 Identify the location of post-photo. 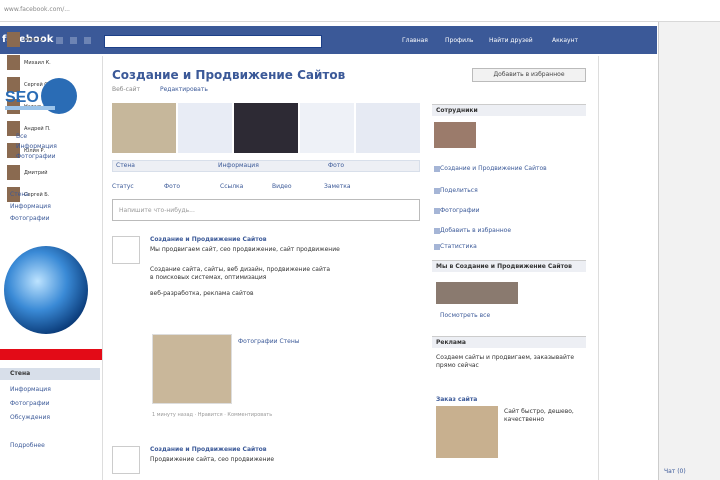
(192, 369).